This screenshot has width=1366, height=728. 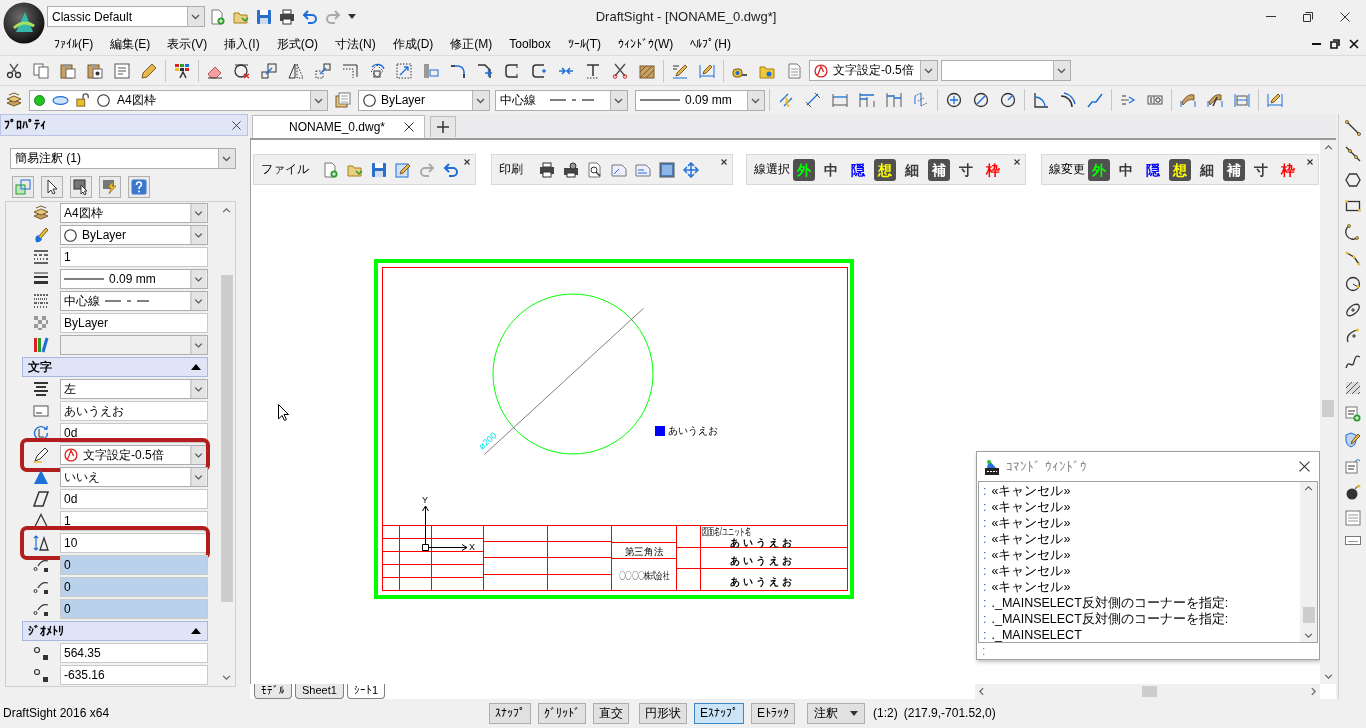 I want to click on paste-icon, so click(x=68, y=70).